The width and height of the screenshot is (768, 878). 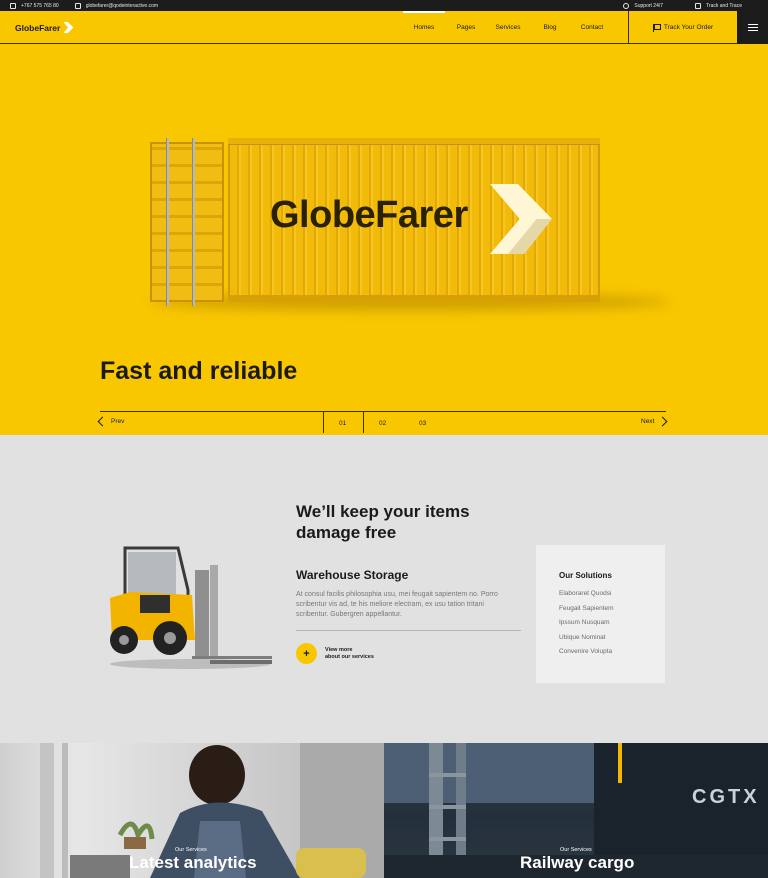 I want to click on slider-divider, so click(x=383, y=411).